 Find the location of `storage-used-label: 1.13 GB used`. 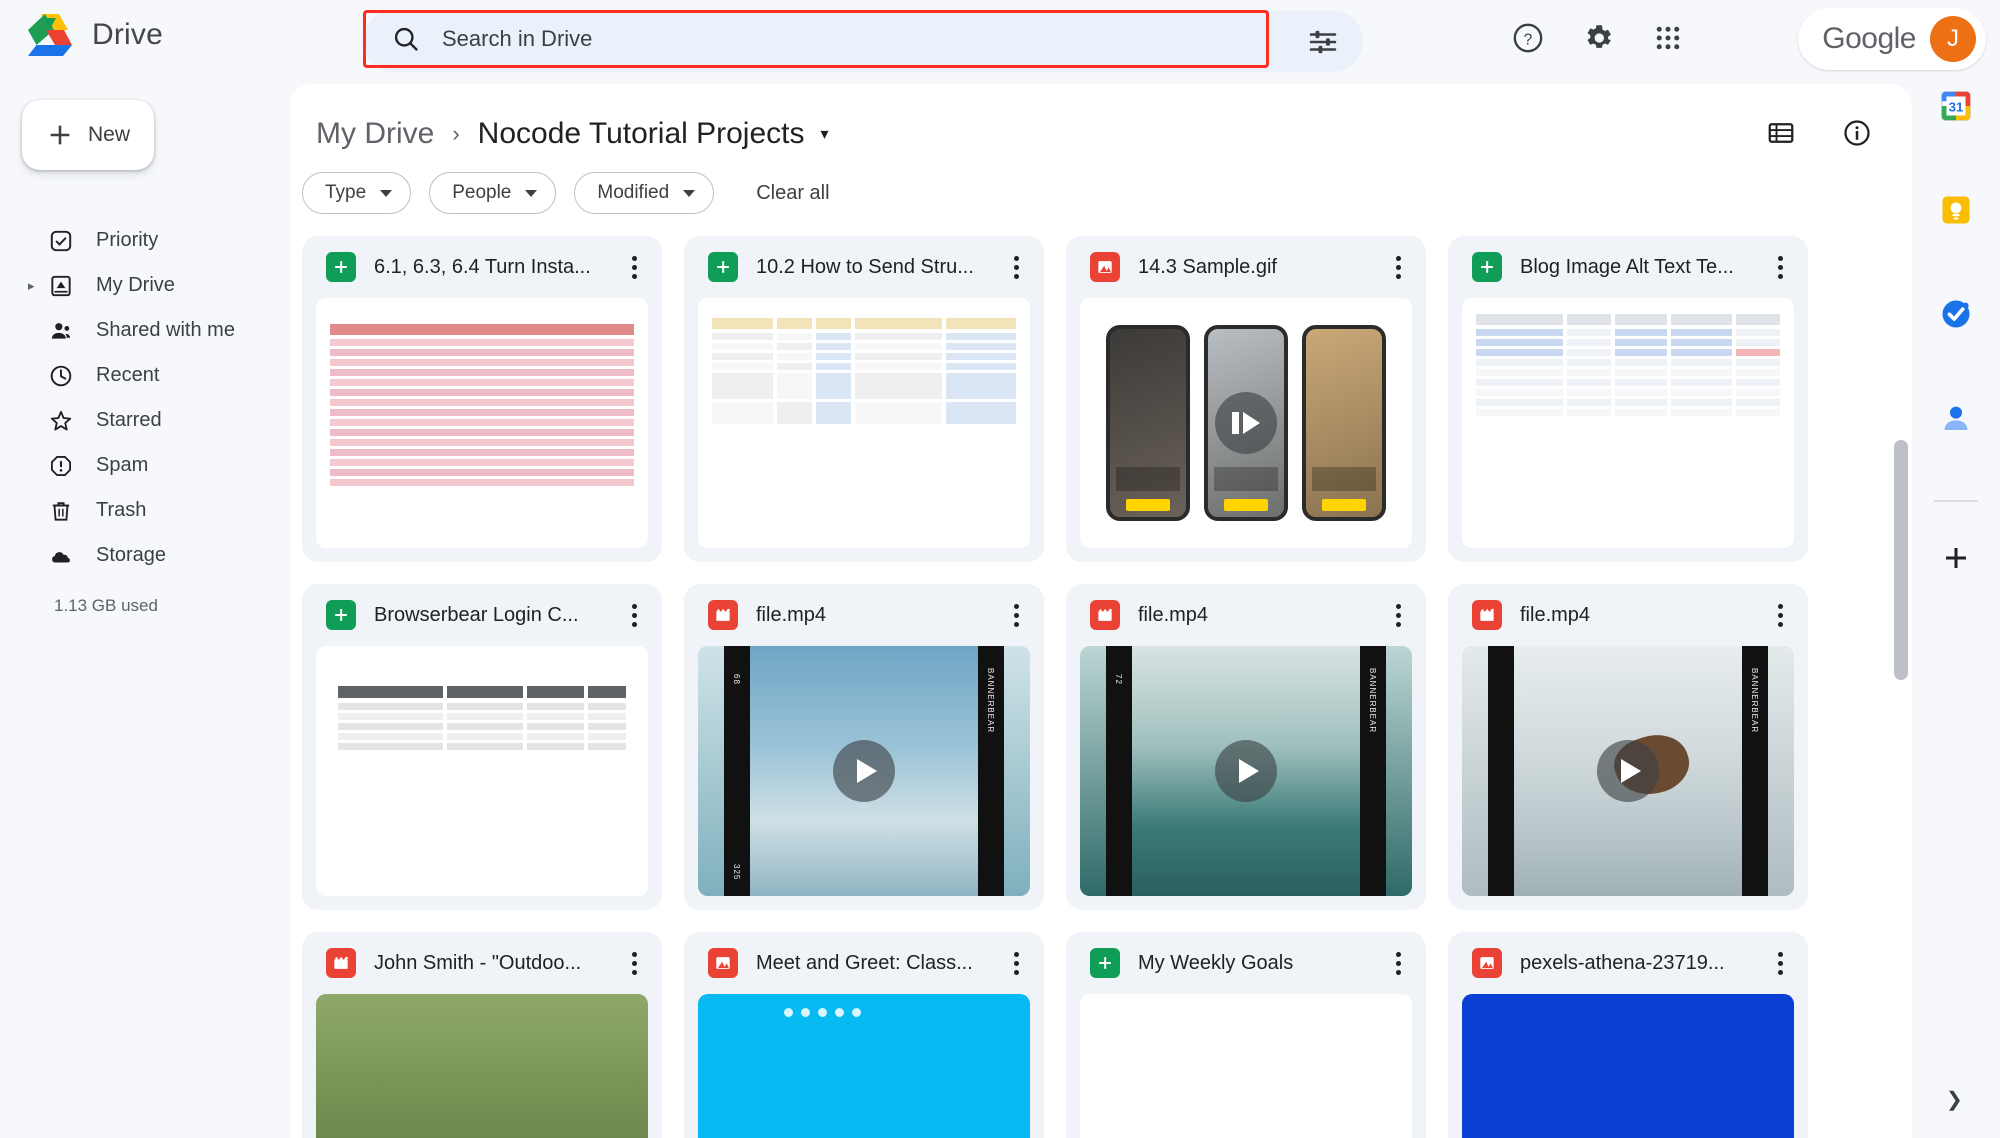

storage-used-label: 1.13 GB used is located at coordinates (106, 605).